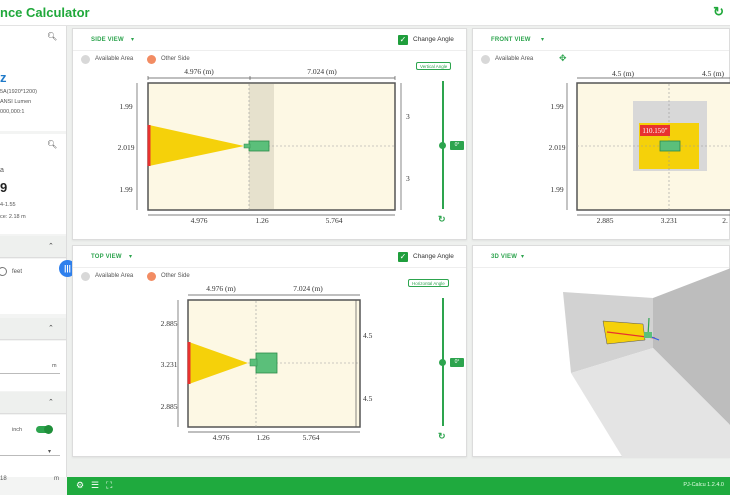  Describe the element at coordinates (33, 485) in the screenshot. I see `sidebar-bottom: 18 m` at that location.